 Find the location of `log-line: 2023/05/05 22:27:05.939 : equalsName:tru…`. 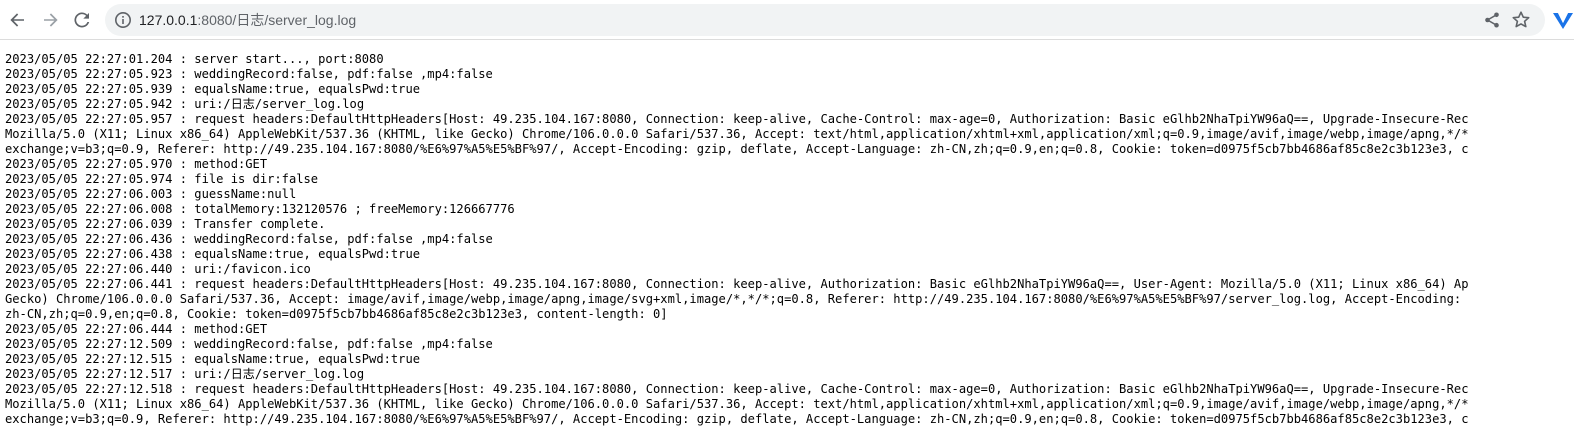

log-line: 2023/05/05 22:27:05.939 : equalsName:tru… is located at coordinates (213, 89).